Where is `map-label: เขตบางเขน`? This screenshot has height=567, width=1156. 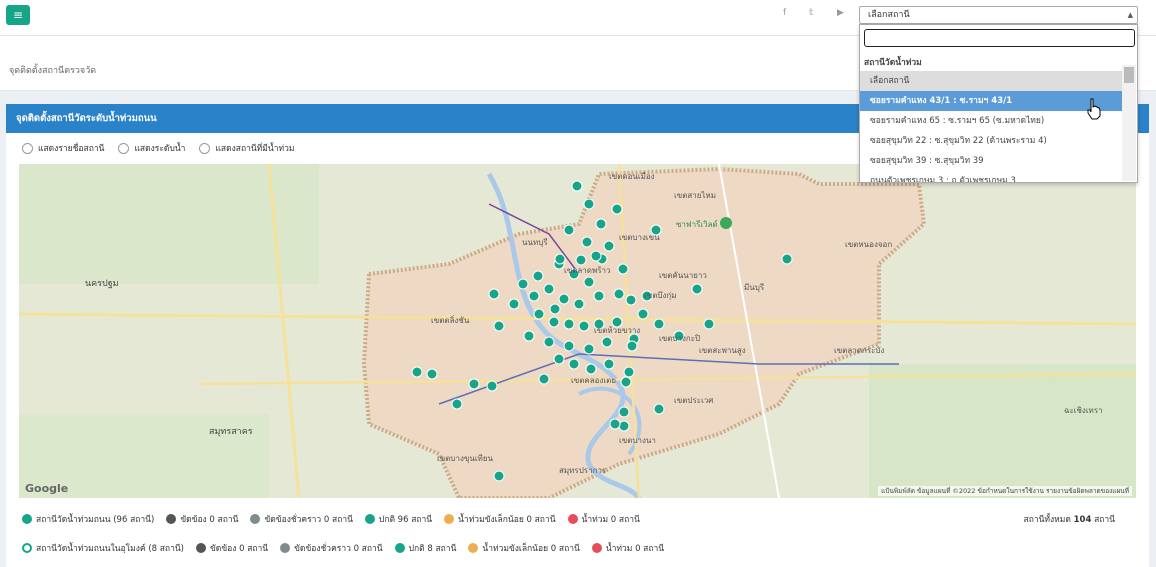
map-label: เขตบางเขน is located at coordinates (639, 237).